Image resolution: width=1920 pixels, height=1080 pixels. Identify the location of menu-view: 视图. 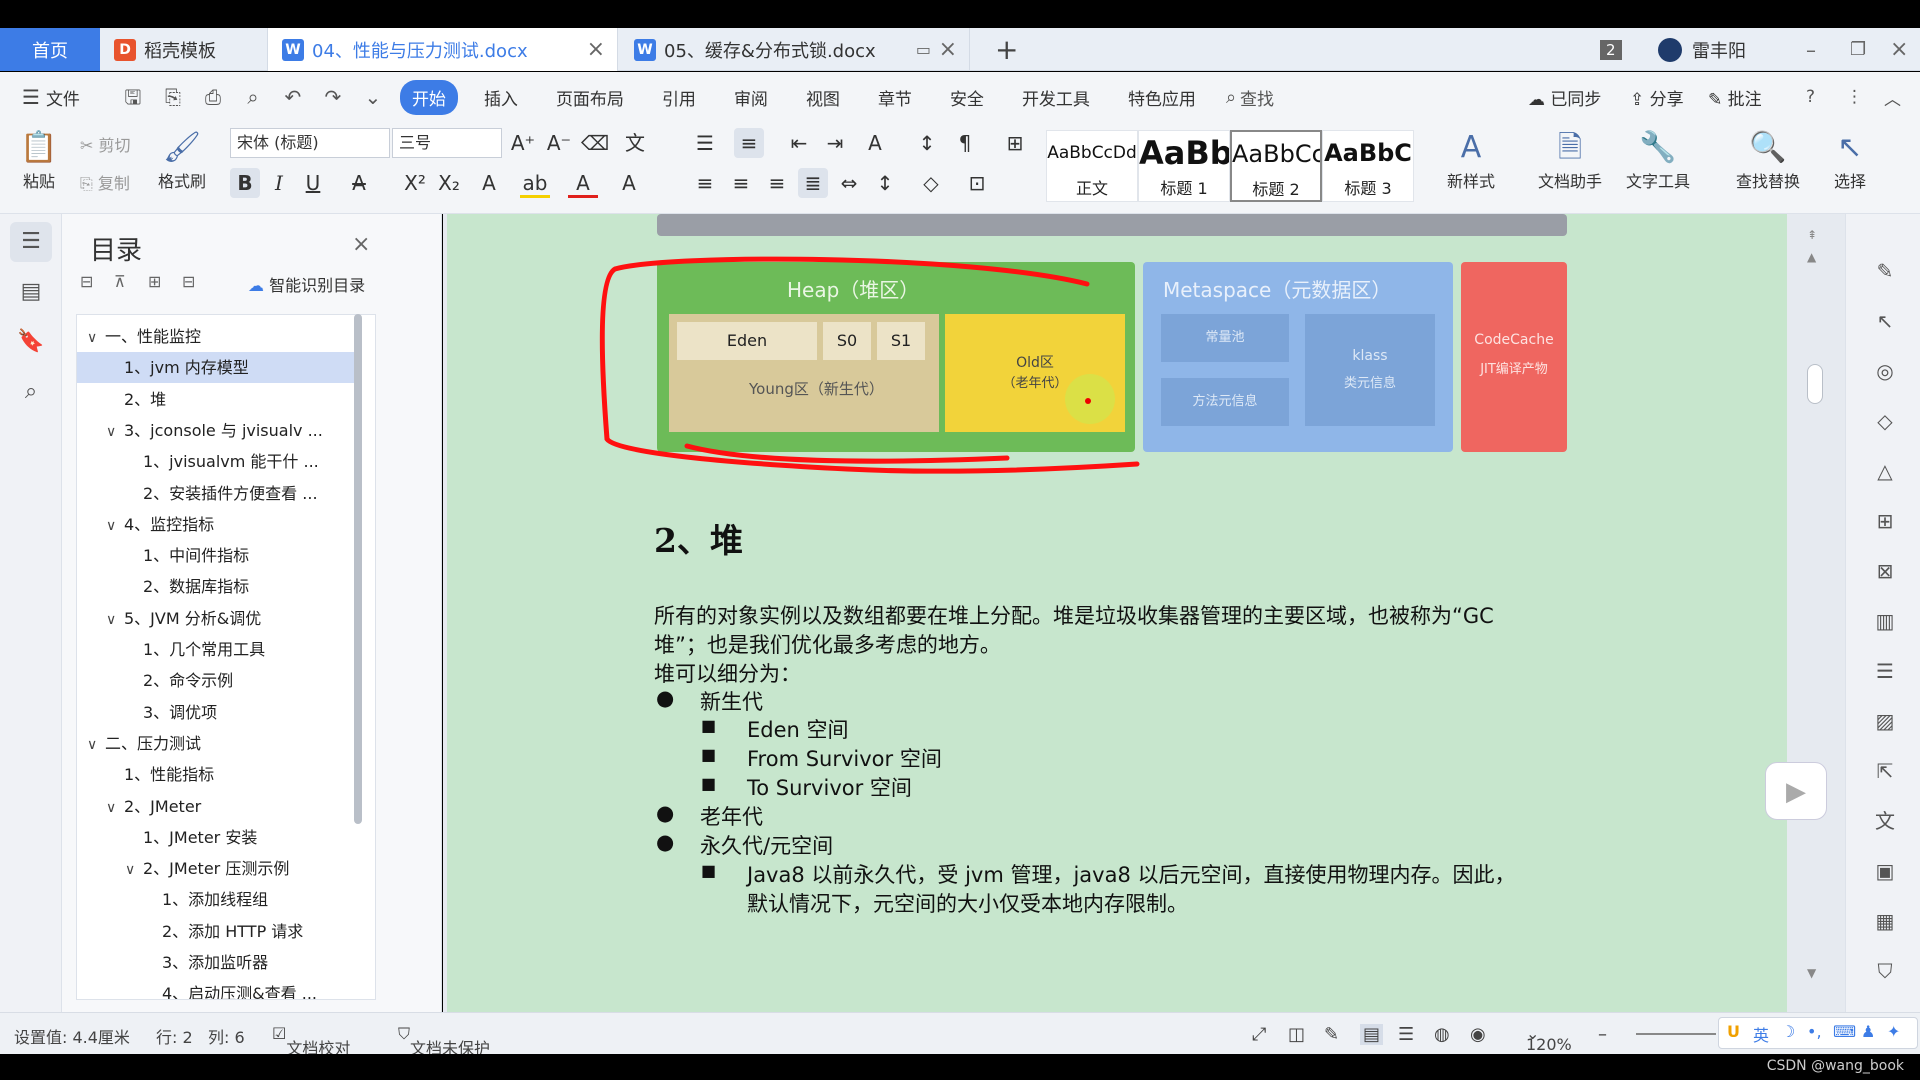
(823, 97).